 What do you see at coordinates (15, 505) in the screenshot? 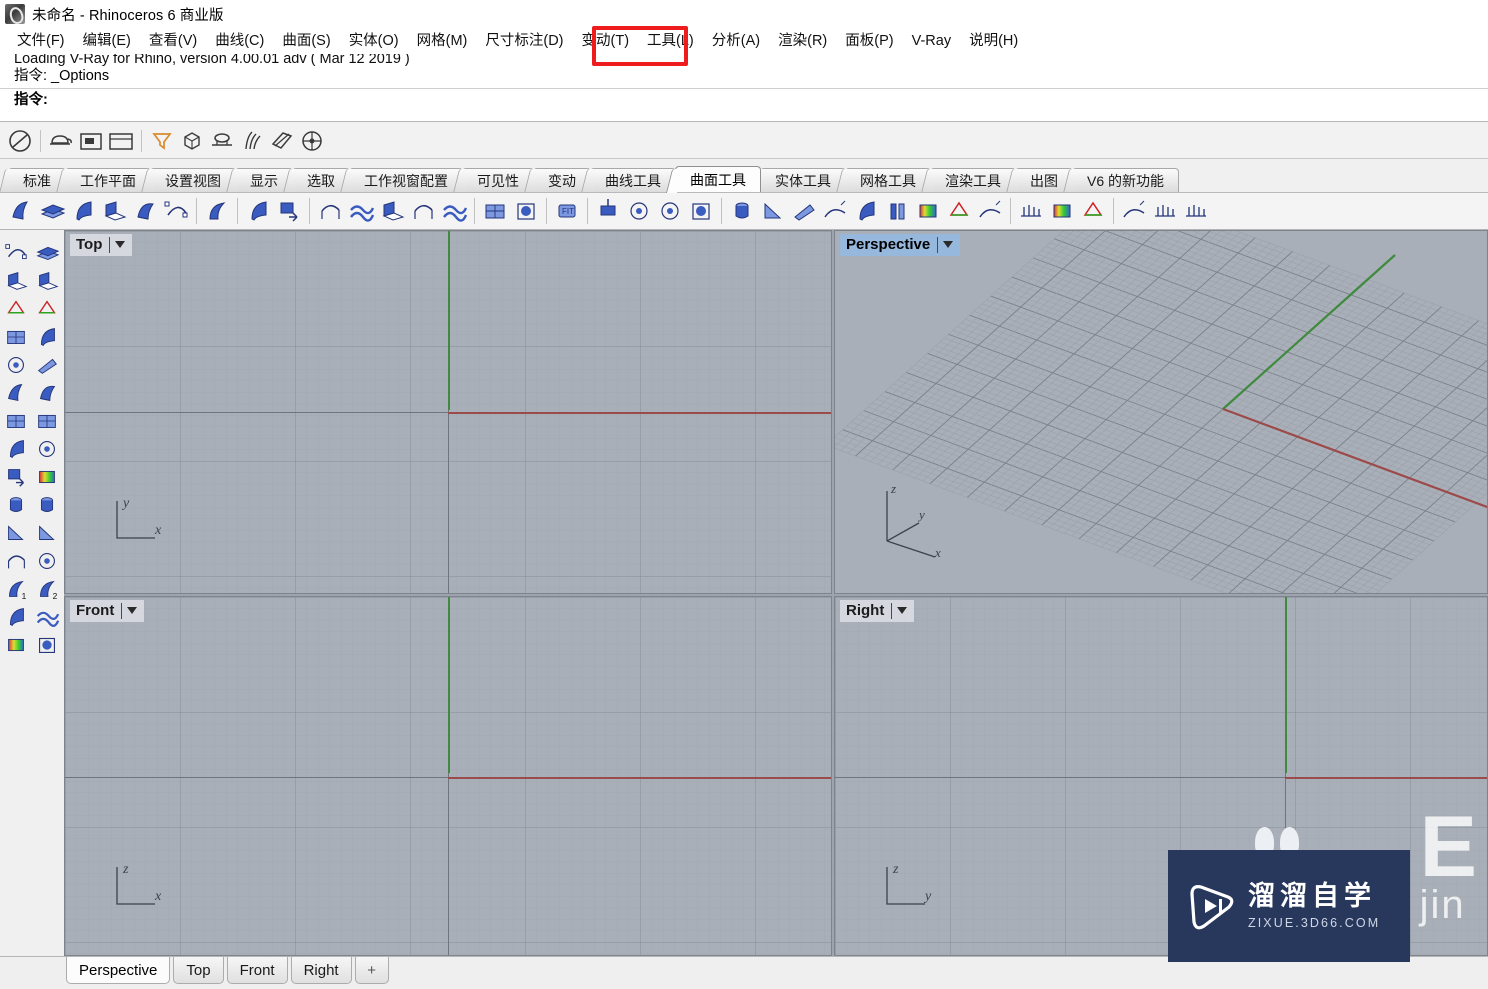
I see `cylinder-icon` at bounding box center [15, 505].